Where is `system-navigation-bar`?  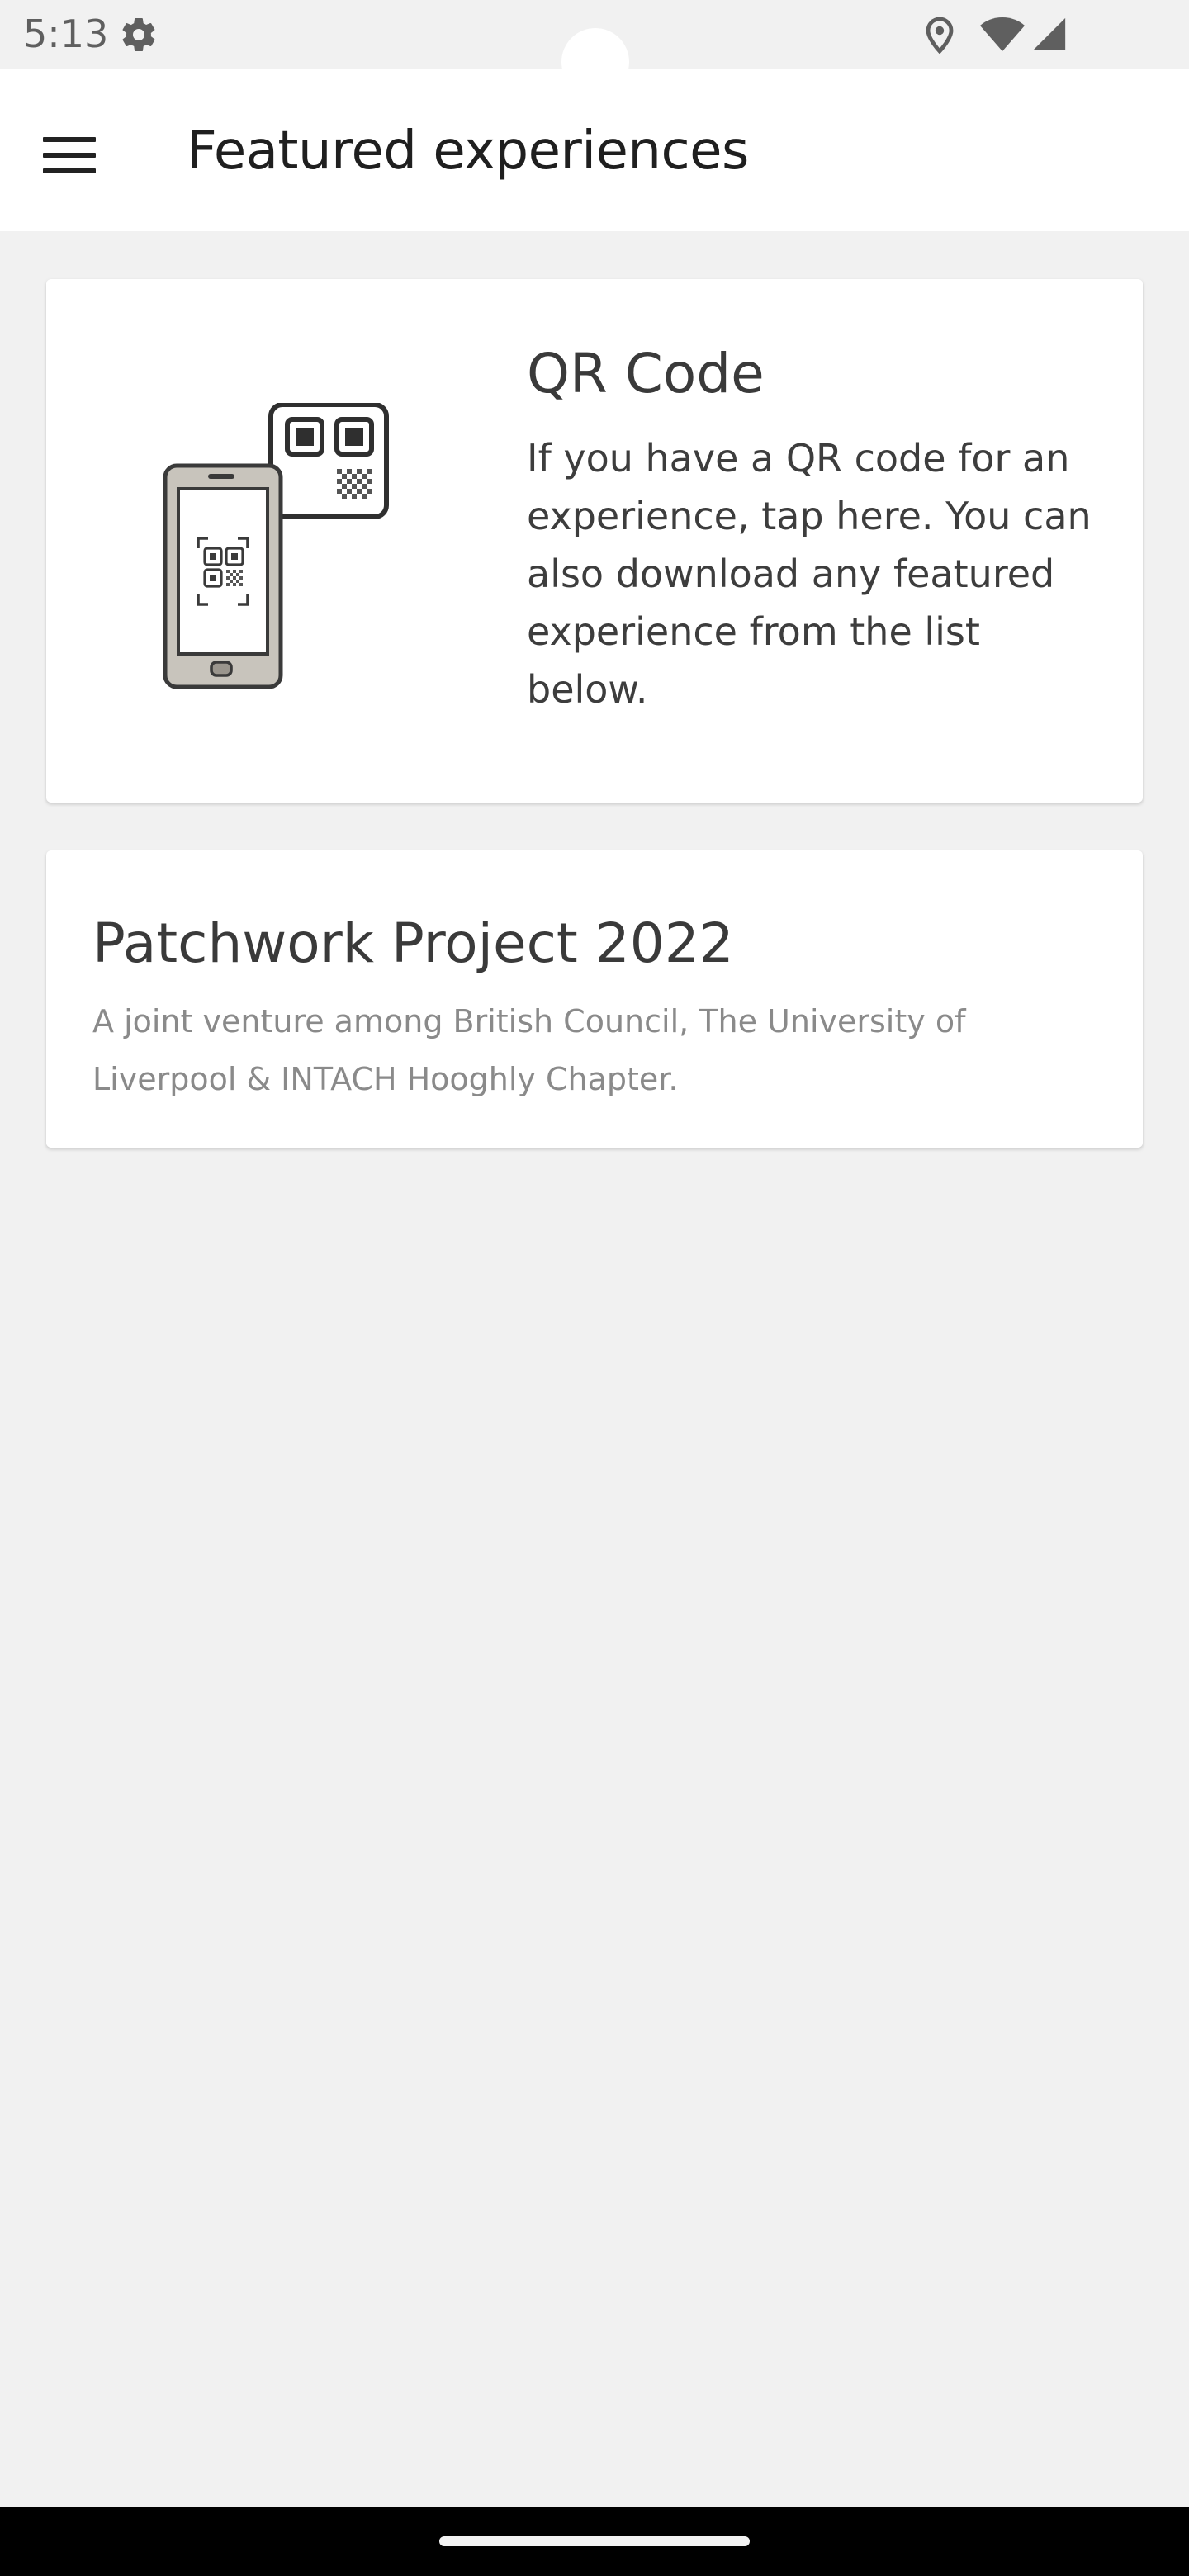
system-navigation-bar is located at coordinates (594, 2541).